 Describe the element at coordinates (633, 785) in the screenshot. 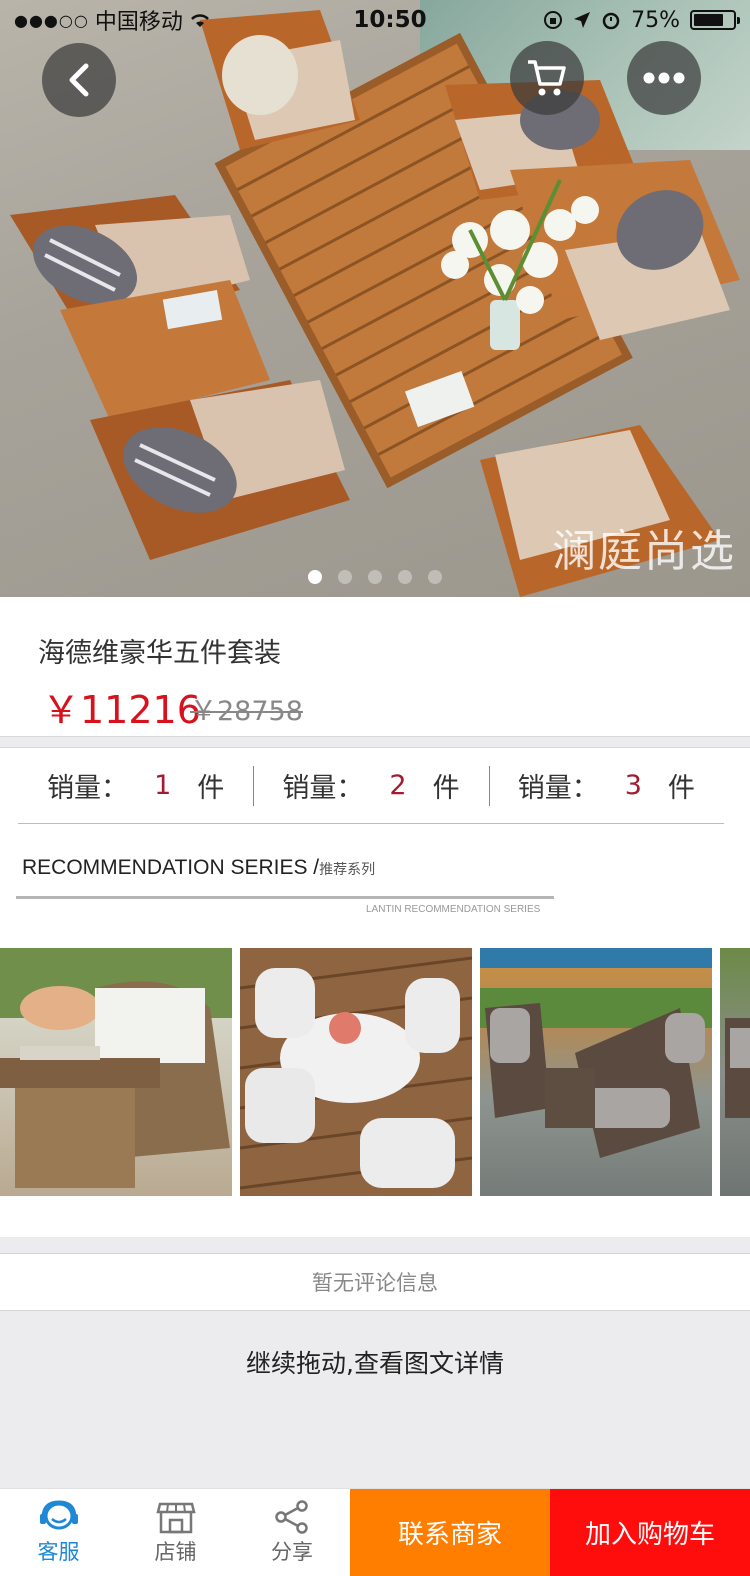

I see `sales-value: 3` at that location.